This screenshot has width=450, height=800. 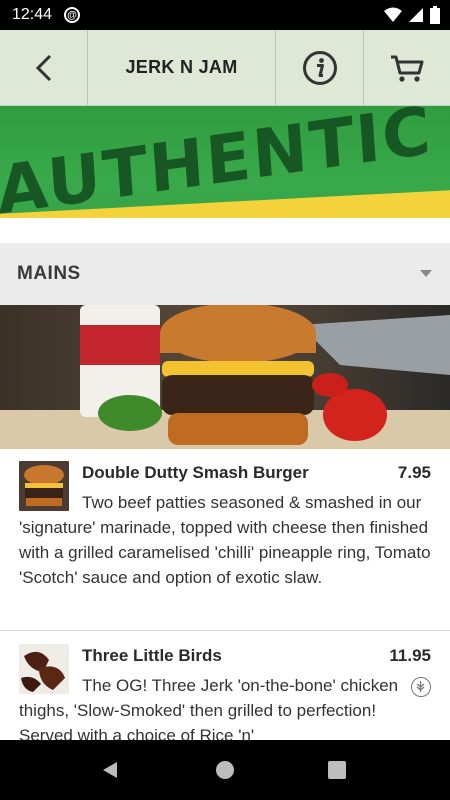 I want to click on system-nav-bar, so click(x=225, y=770).